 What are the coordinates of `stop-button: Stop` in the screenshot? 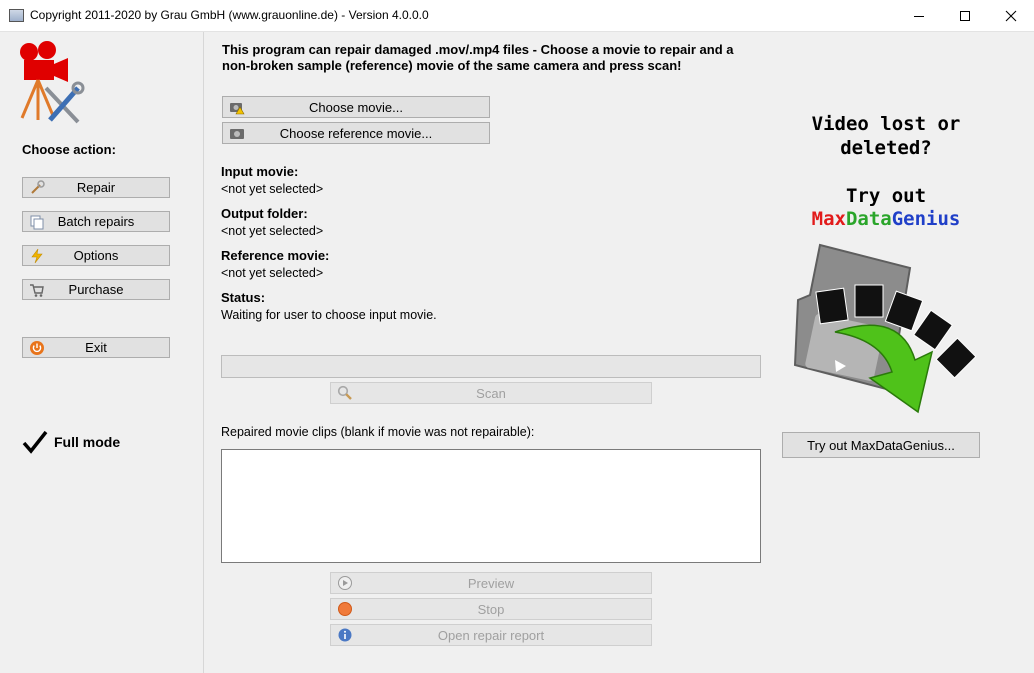 It's located at (491, 609).